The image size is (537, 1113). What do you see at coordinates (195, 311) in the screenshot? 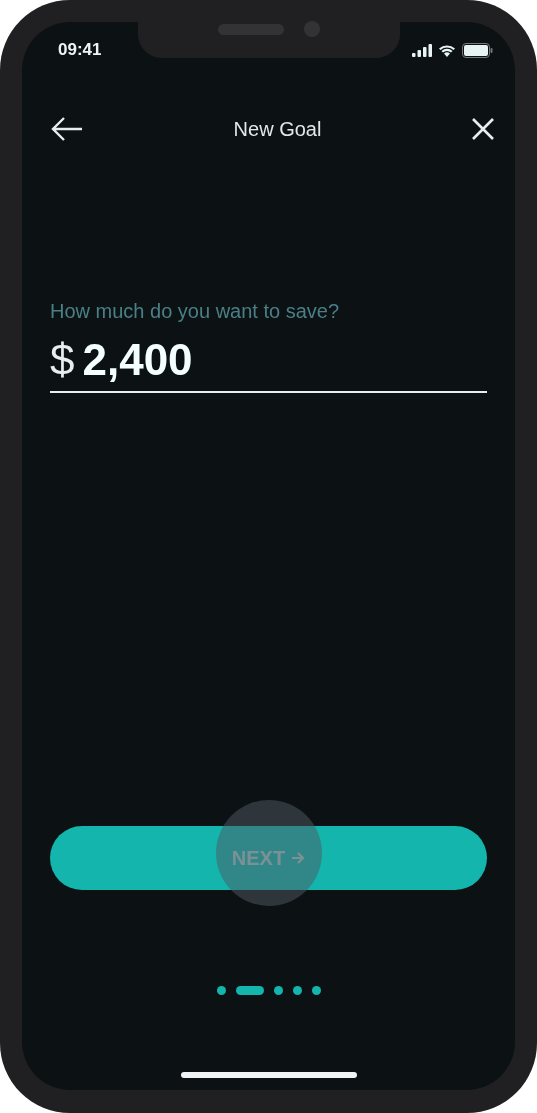
I see `amount-label: How much do you want to save?` at bounding box center [195, 311].